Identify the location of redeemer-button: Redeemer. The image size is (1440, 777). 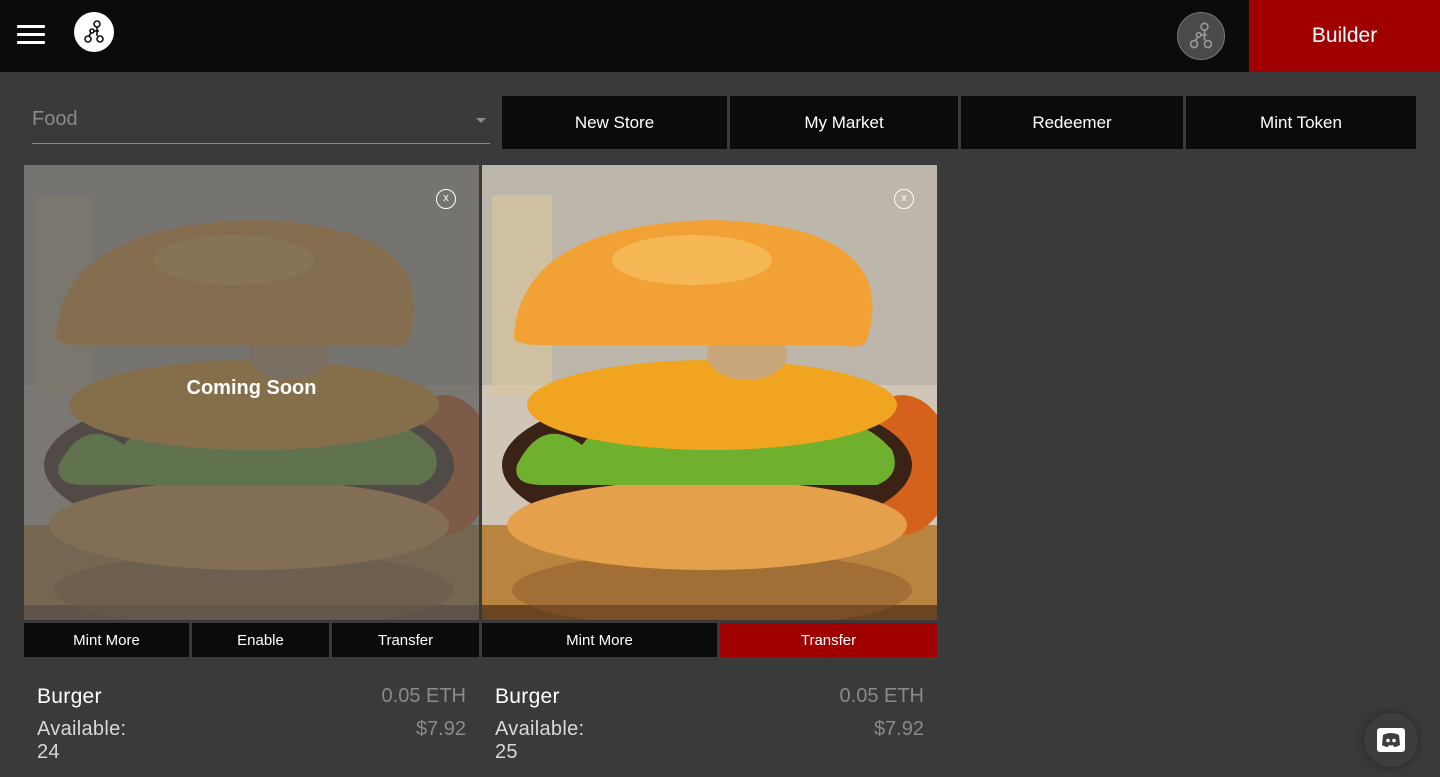
(1072, 122).